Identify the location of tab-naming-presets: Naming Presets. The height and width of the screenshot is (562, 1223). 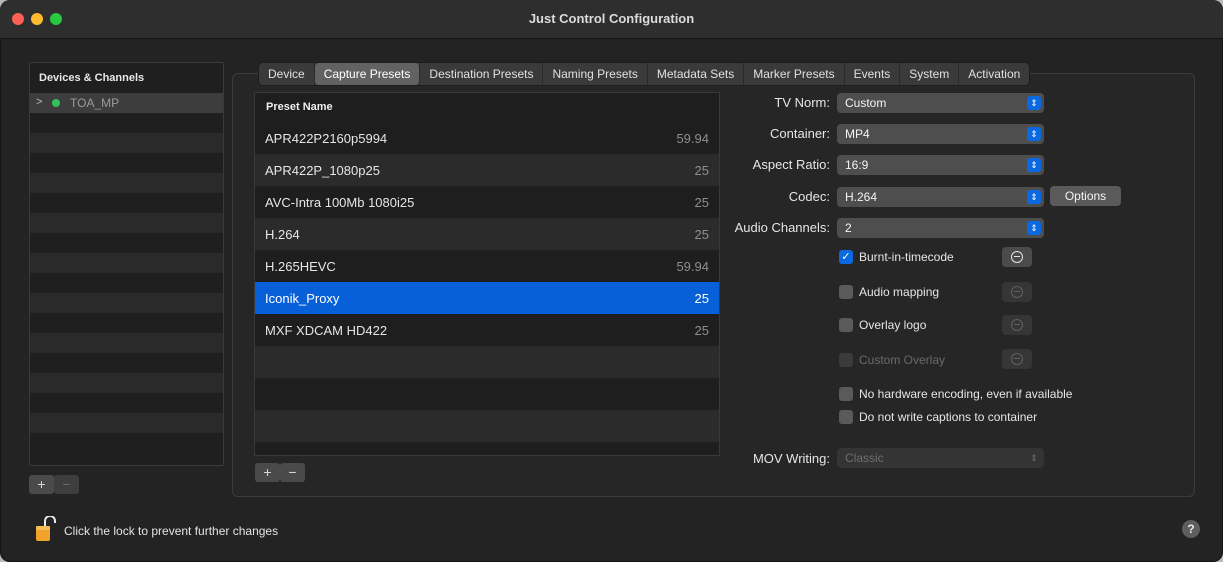
(595, 74).